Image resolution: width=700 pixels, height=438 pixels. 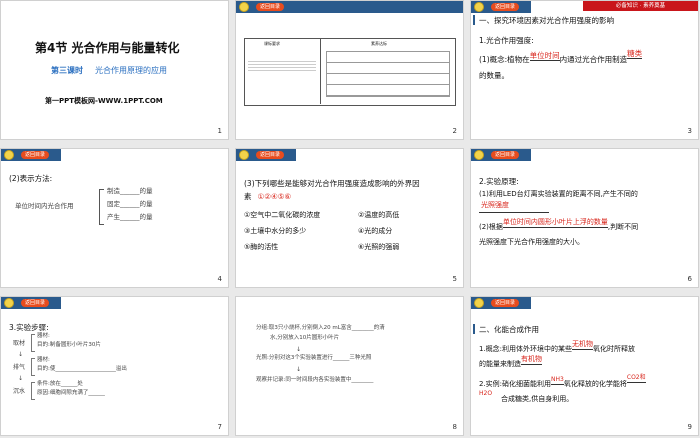 What do you see at coordinates (379, 247) in the screenshot?
I see `option-6: ⑥光照的强弱` at bounding box center [379, 247].